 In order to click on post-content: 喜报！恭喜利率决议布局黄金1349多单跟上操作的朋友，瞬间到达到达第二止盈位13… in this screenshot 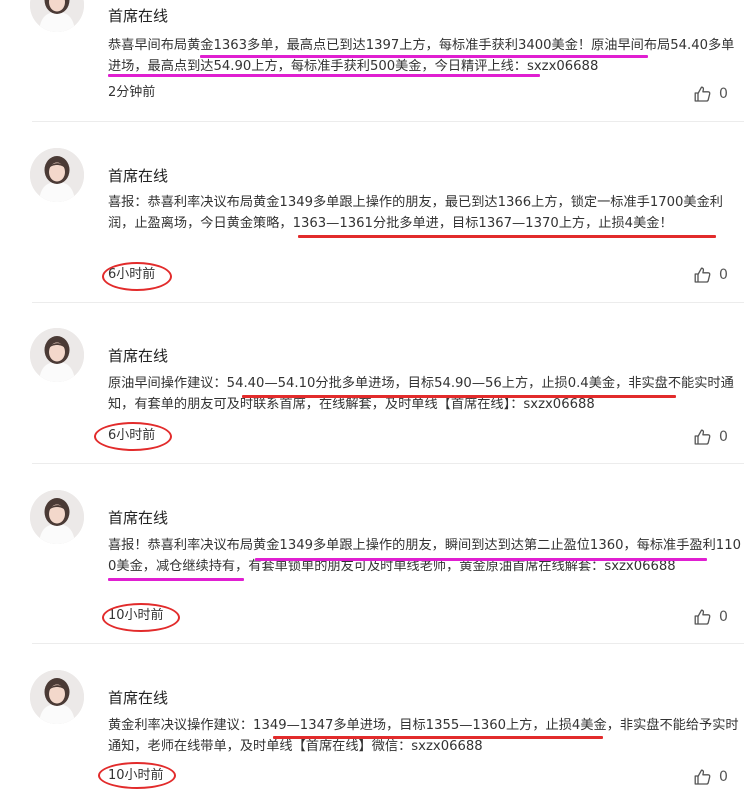, I will do `click(424, 556)`.